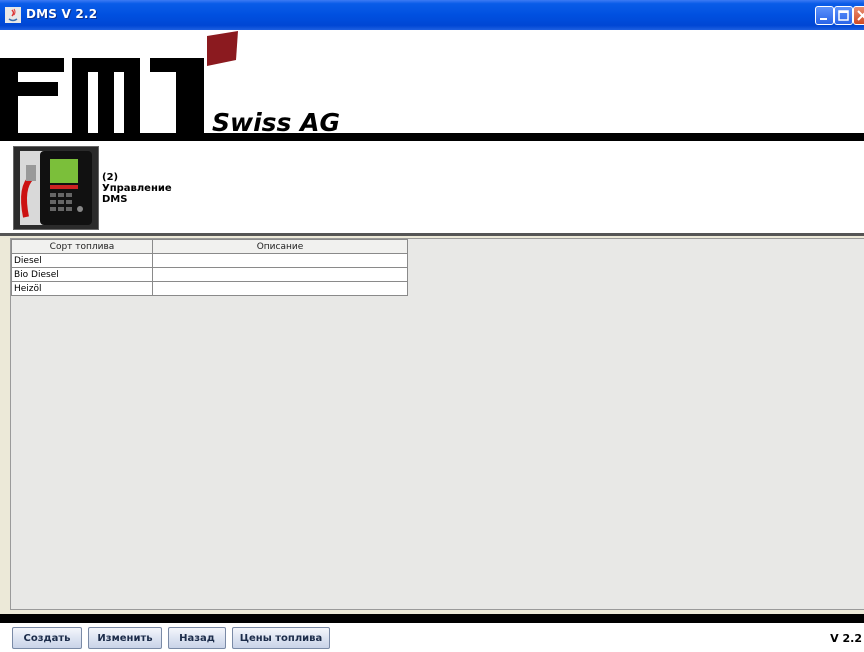 The height and width of the screenshot is (652, 864). What do you see at coordinates (62, 14) in the screenshot?
I see `window-title: DMS V 2.2` at bounding box center [62, 14].